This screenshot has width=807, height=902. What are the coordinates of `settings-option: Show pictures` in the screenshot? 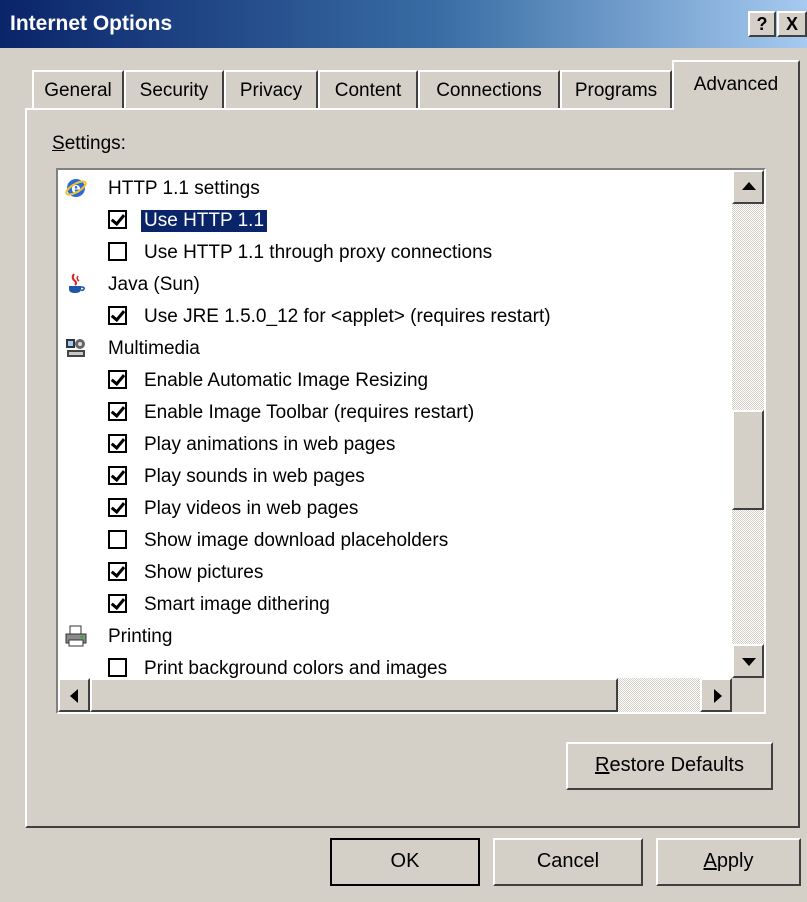 It's located at (396, 572).